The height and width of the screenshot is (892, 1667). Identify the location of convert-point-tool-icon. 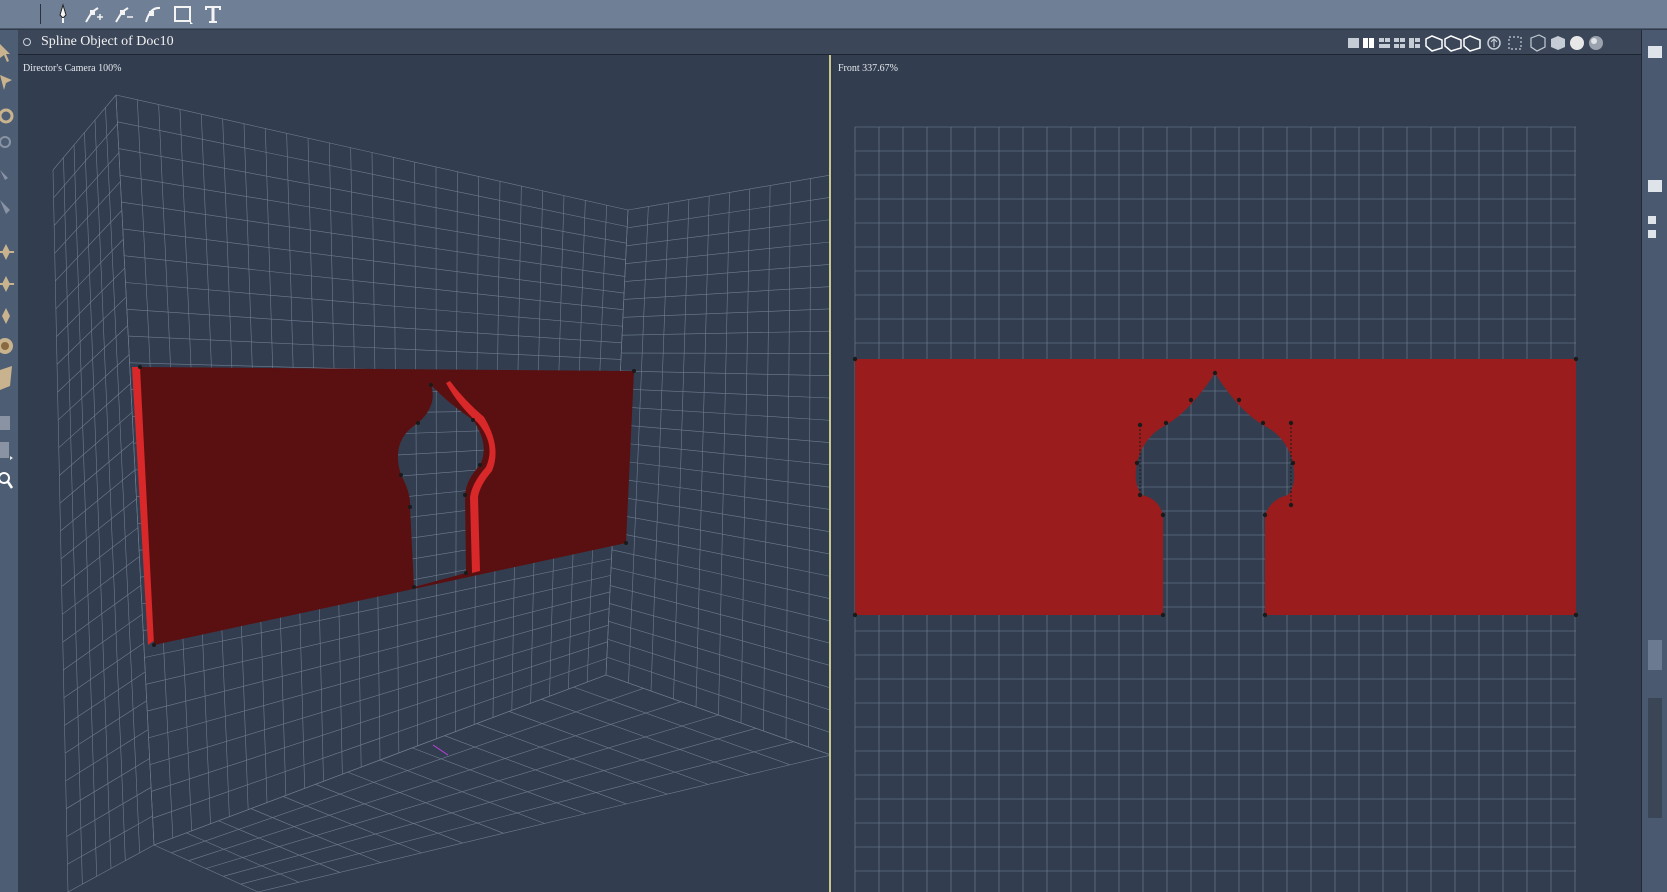
(153, 14).